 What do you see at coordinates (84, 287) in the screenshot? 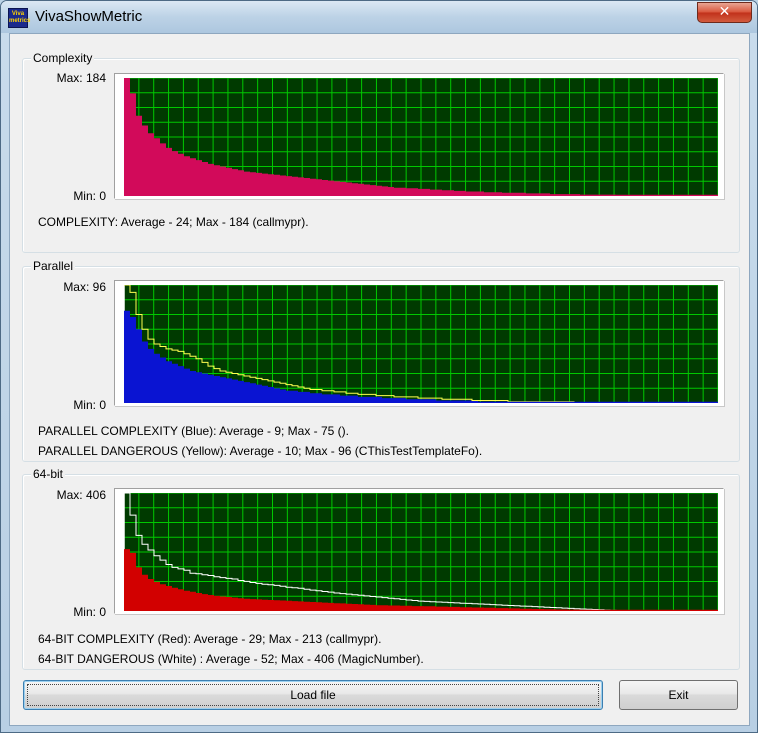
I see `axis-max-label: Max: 96` at bounding box center [84, 287].